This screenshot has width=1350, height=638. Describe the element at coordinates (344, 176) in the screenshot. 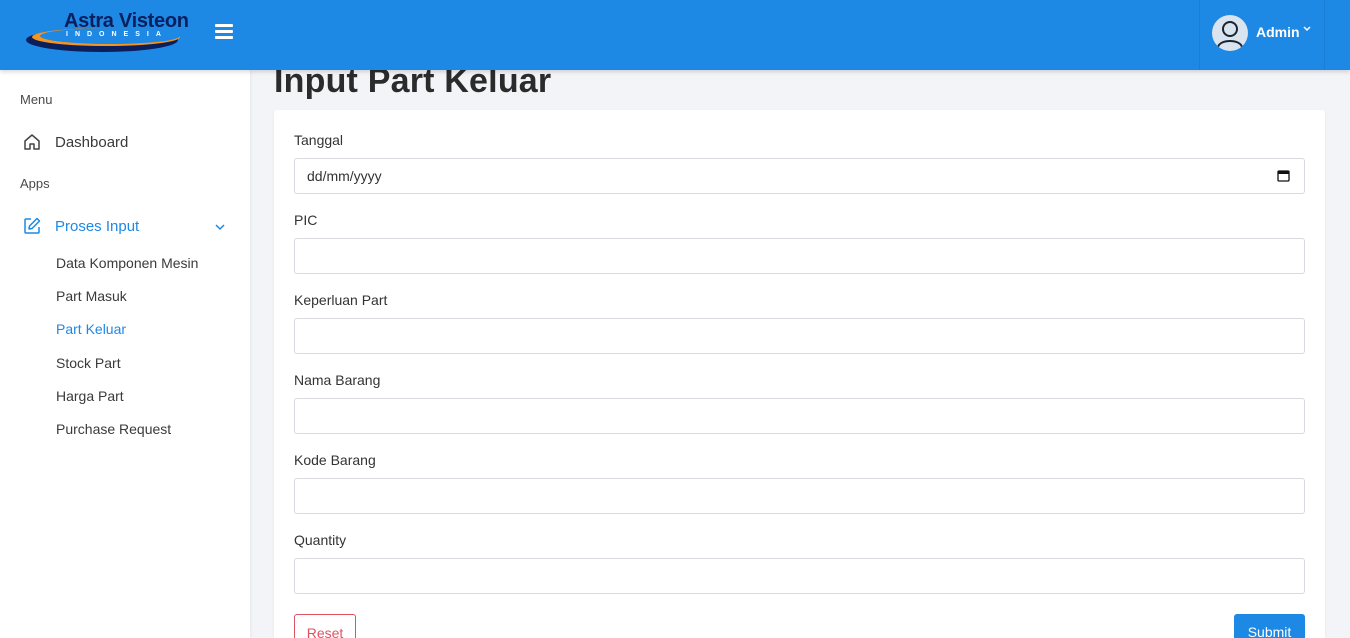

I see `tanggal-placeholder: dd/mm/yyyy` at that location.